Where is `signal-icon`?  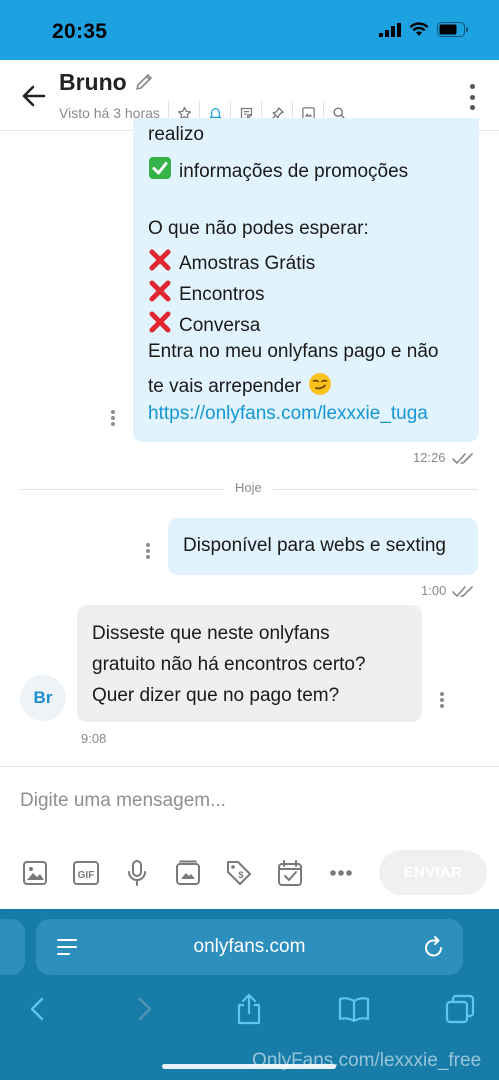
signal-icon is located at coordinates (390, 29).